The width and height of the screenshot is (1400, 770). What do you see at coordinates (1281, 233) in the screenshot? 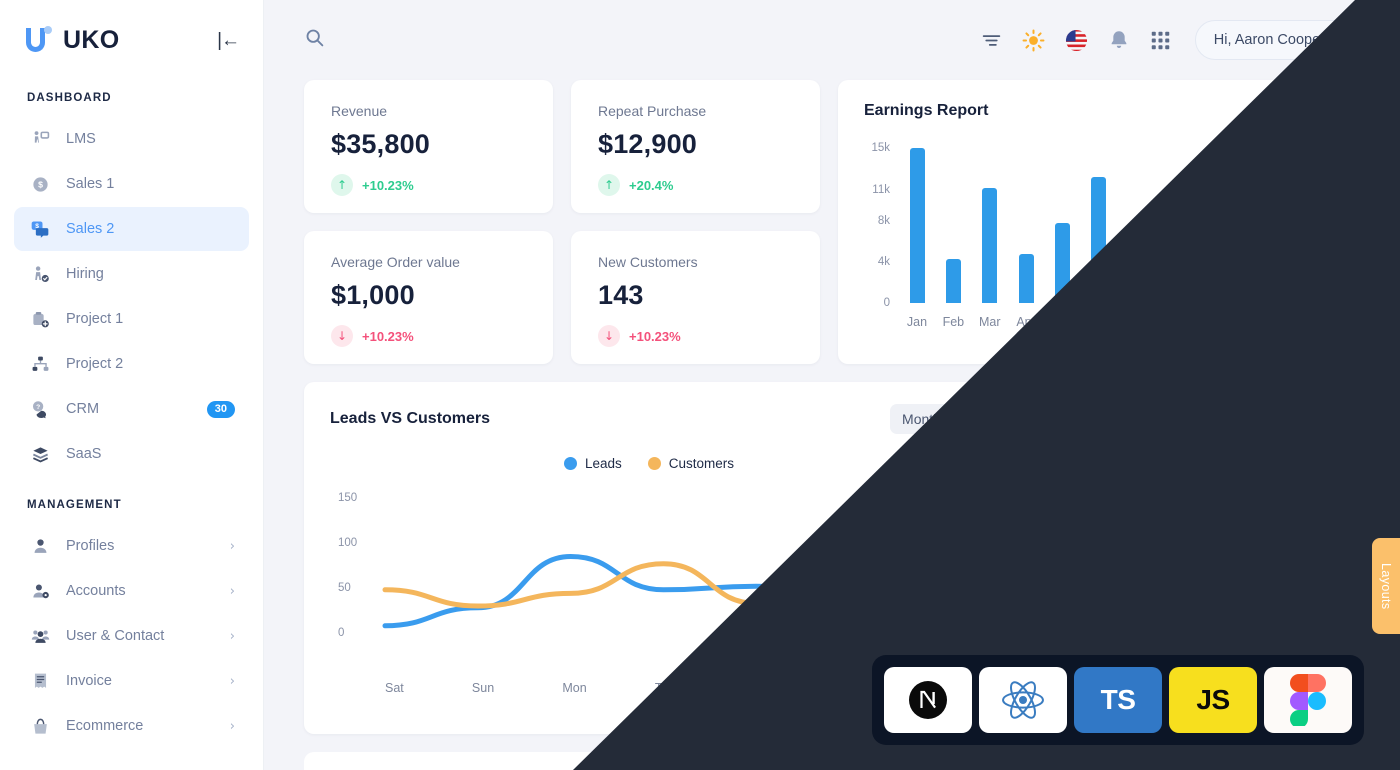
I see `bar-column: Nov` at bounding box center [1281, 233].